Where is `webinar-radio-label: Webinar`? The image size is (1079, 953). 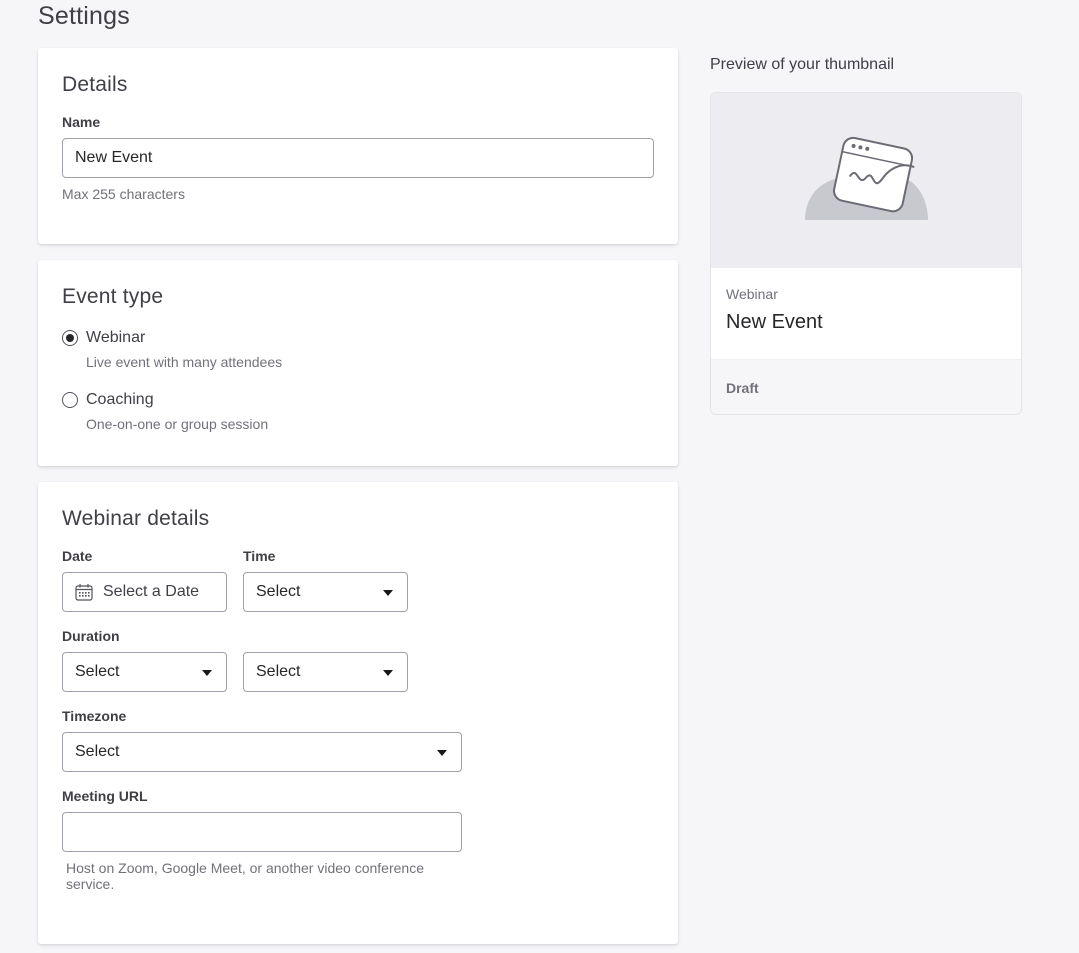 webinar-radio-label: Webinar is located at coordinates (115, 338).